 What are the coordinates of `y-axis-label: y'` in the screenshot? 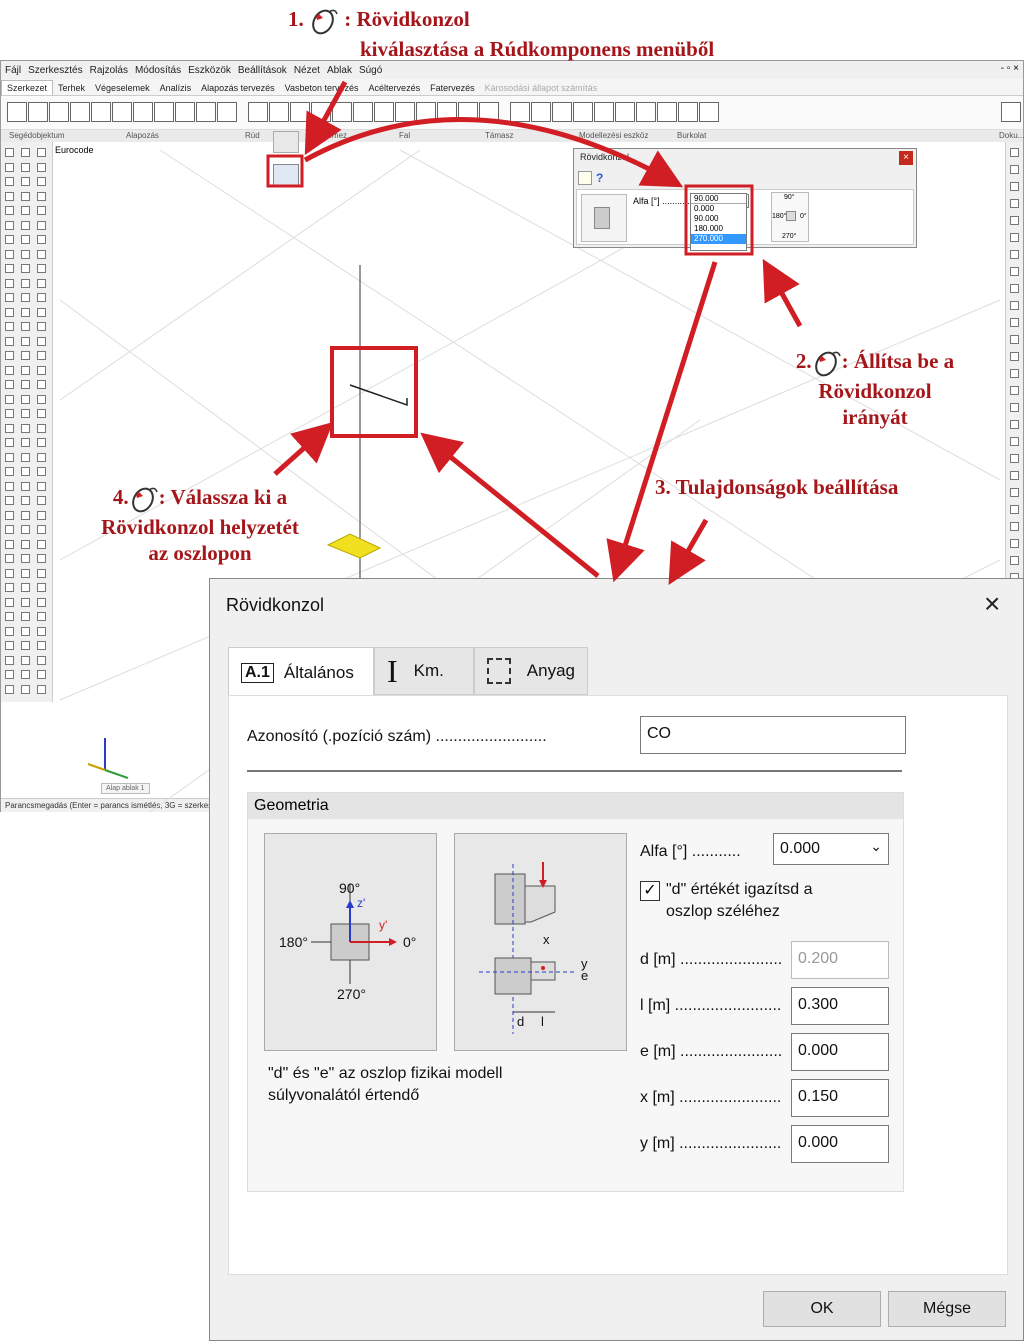 It's located at (383, 925).